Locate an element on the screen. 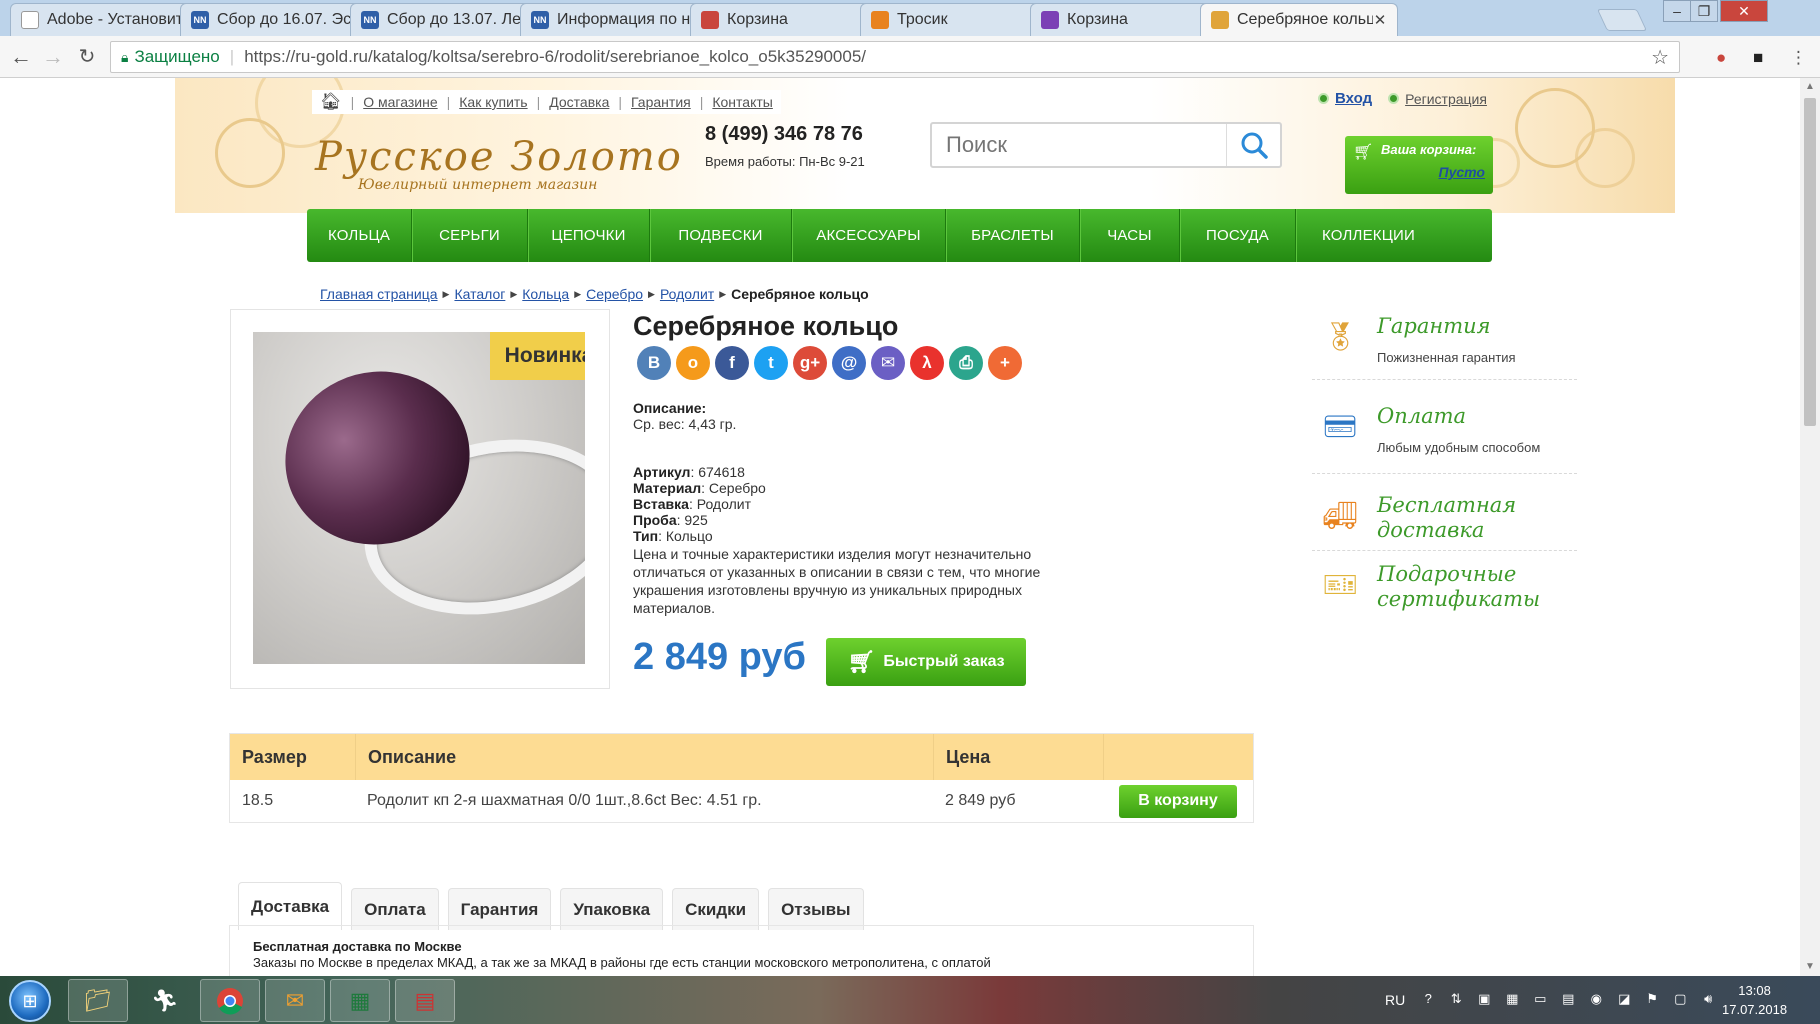  email-icon: ✉ is located at coordinates (888, 363).